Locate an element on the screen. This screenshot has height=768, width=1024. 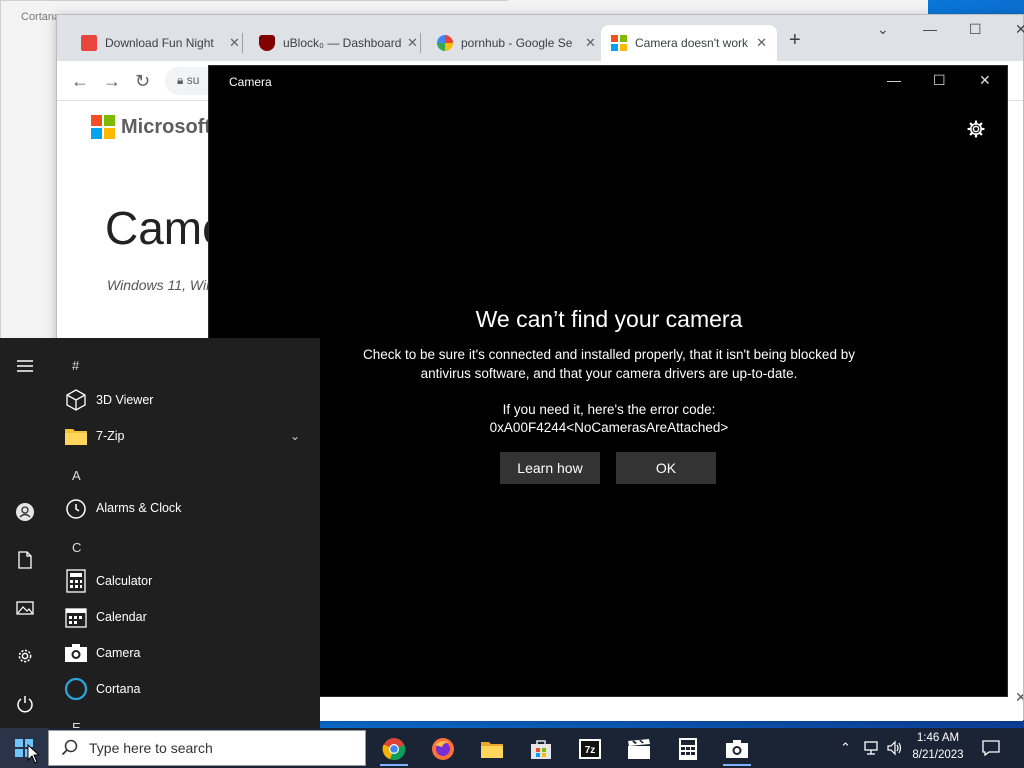
svg-text: 7z is located at coordinates (590, 750).